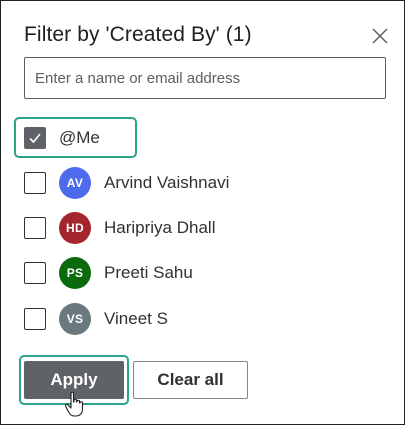 The image size is (405, 425). Describe the element at coordinates (74, 380) in the screenshot. I see `apply-button: Apply` at that location.